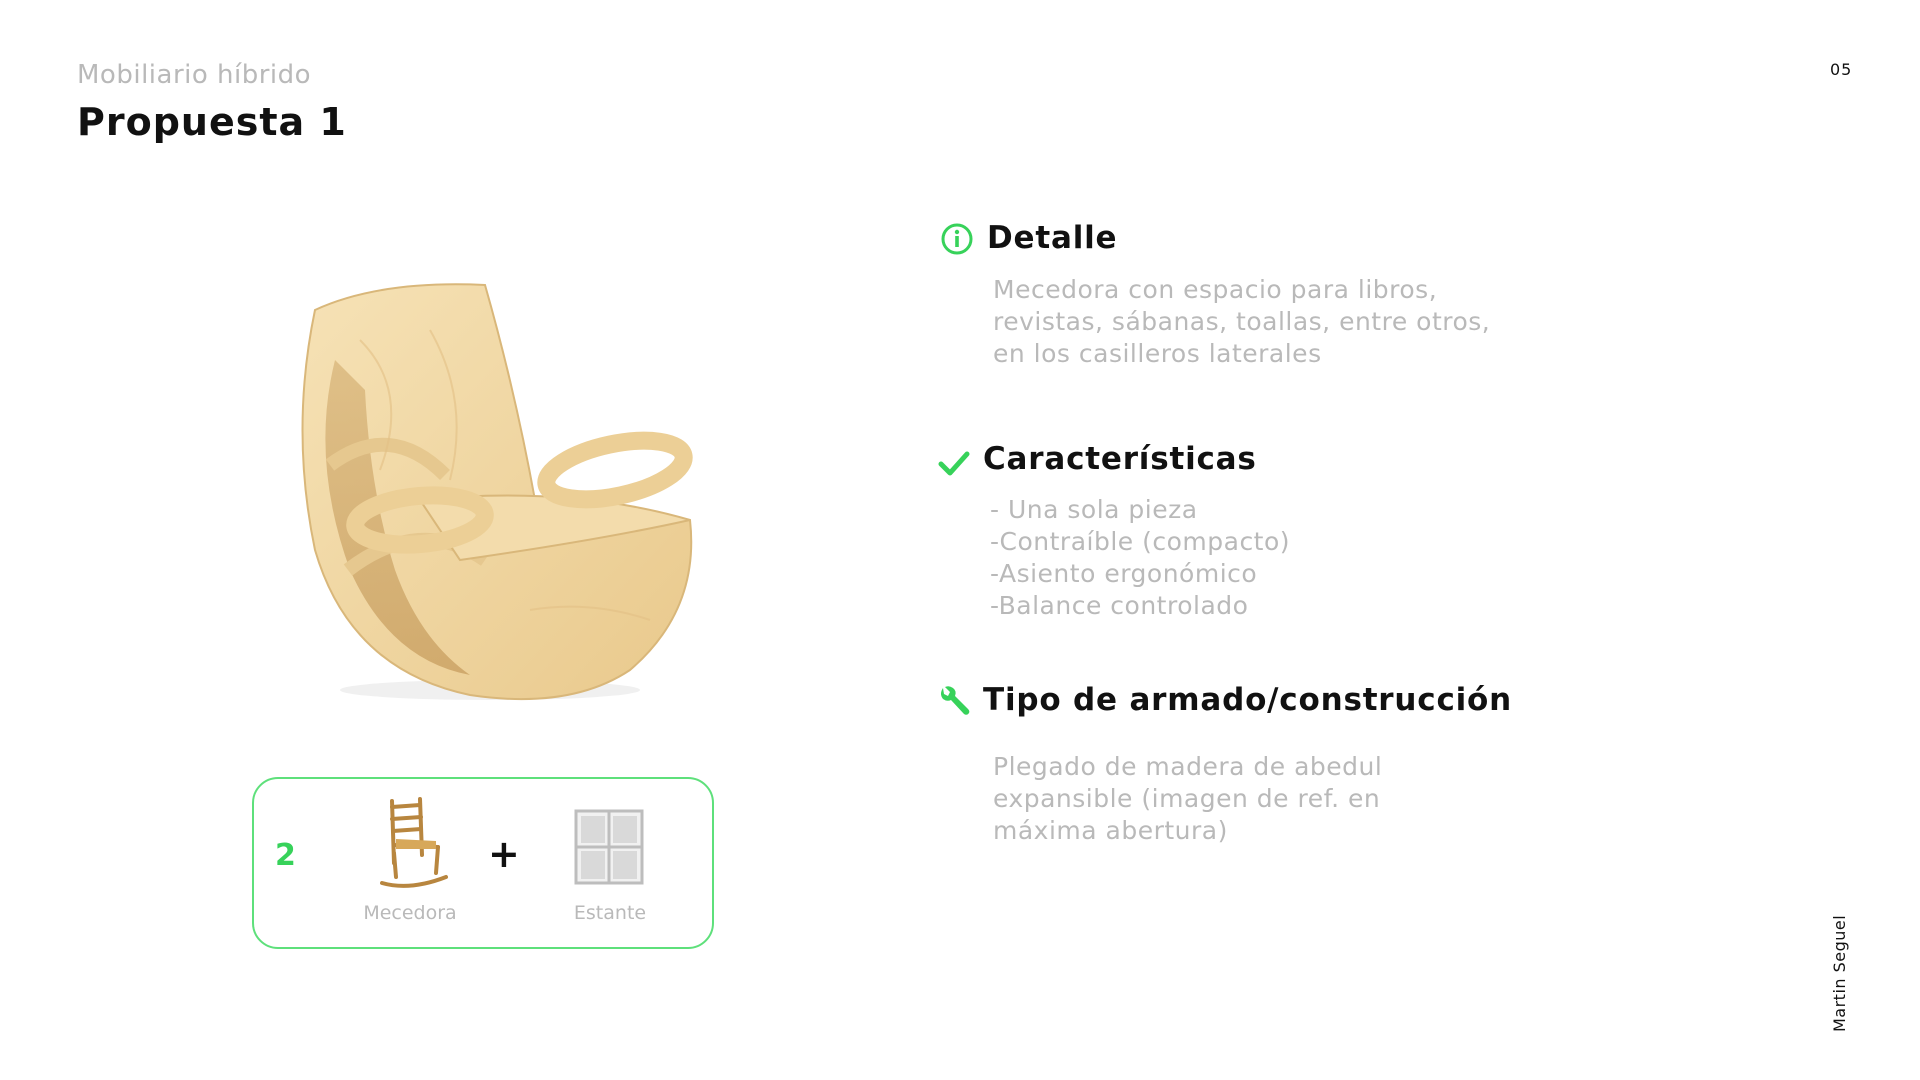 This screenshot has height=1080, width=1920. Describe the element at coordinates (957, 239) in the screenshot. I see `info-icon` at that location.